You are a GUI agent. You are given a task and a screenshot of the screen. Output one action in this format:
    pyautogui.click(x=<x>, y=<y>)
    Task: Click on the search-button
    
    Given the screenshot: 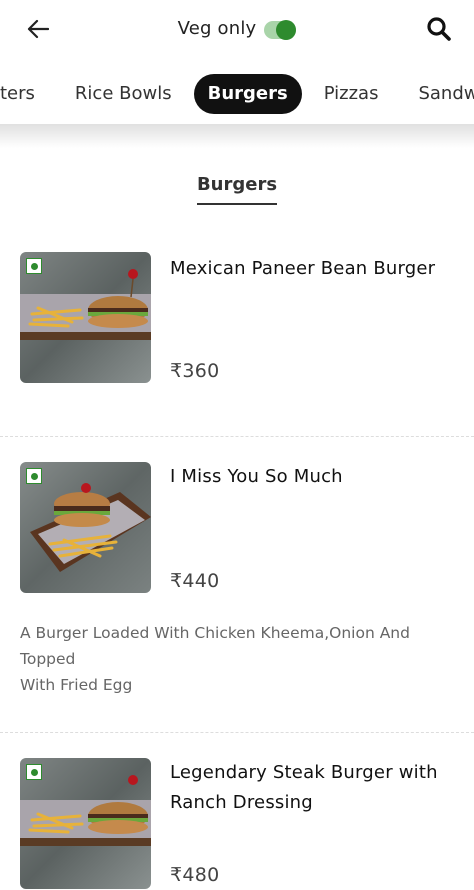 What is the action you would take?
    pyautogui.click(x=439, y=29)
    